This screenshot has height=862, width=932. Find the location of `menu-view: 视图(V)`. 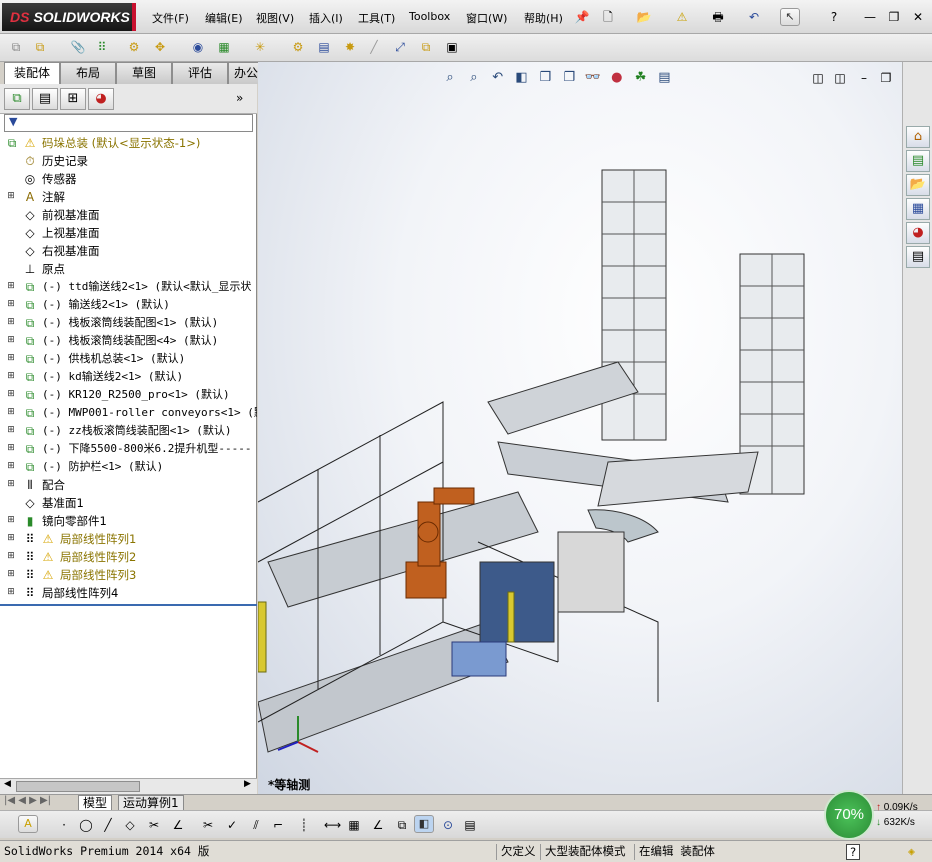

menu-view: 视图(V) is located at coordinates (275, 18).